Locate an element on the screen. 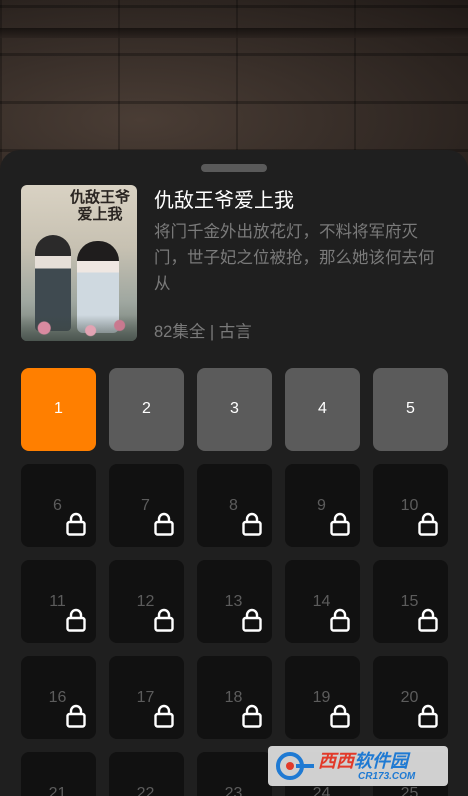 The height and width of the screenshot is (796, 468). poster-blossoms is located at coordinates (79, 328).